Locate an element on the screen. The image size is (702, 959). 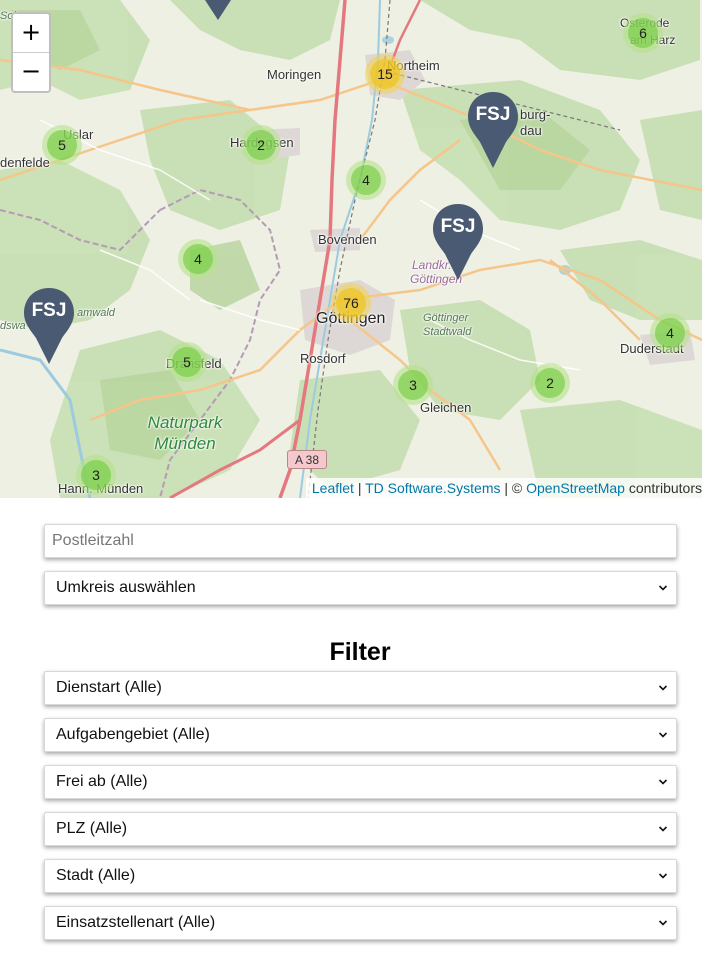
cluster-count: 6 is located at coordinates (643, 33).